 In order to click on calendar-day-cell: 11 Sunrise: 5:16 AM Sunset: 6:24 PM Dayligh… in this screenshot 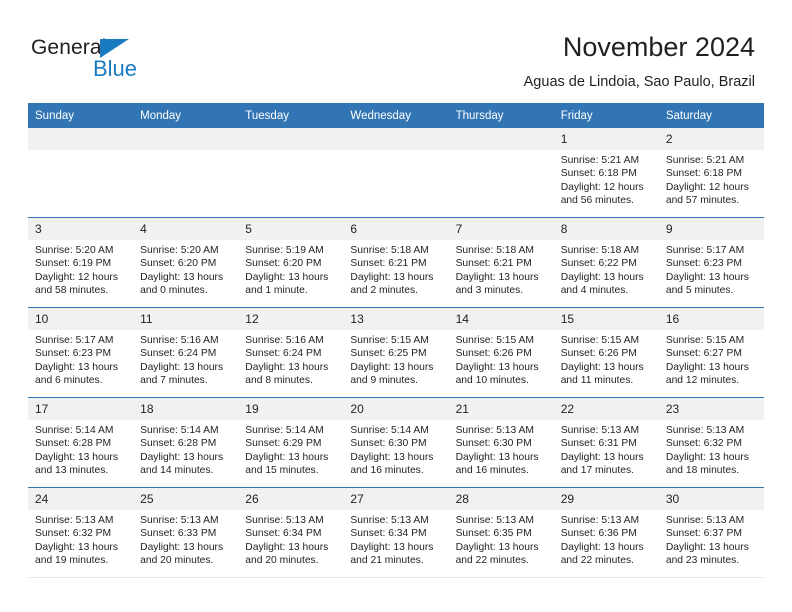, I will do `click(186, 352)`.